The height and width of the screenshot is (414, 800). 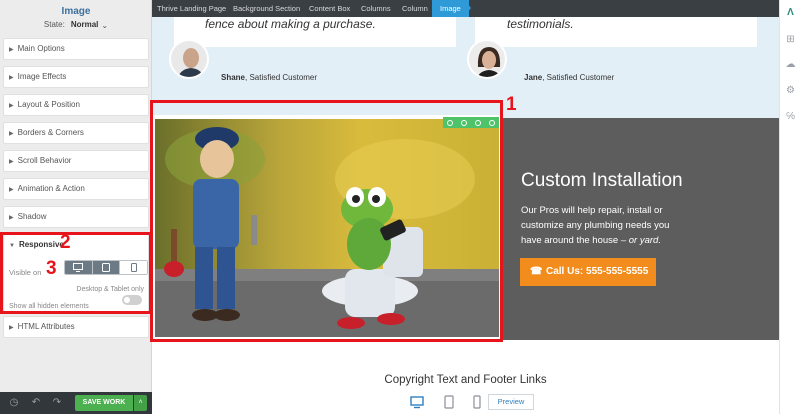 I want to click on annotation-number: 1, so click(x=511, y=104).